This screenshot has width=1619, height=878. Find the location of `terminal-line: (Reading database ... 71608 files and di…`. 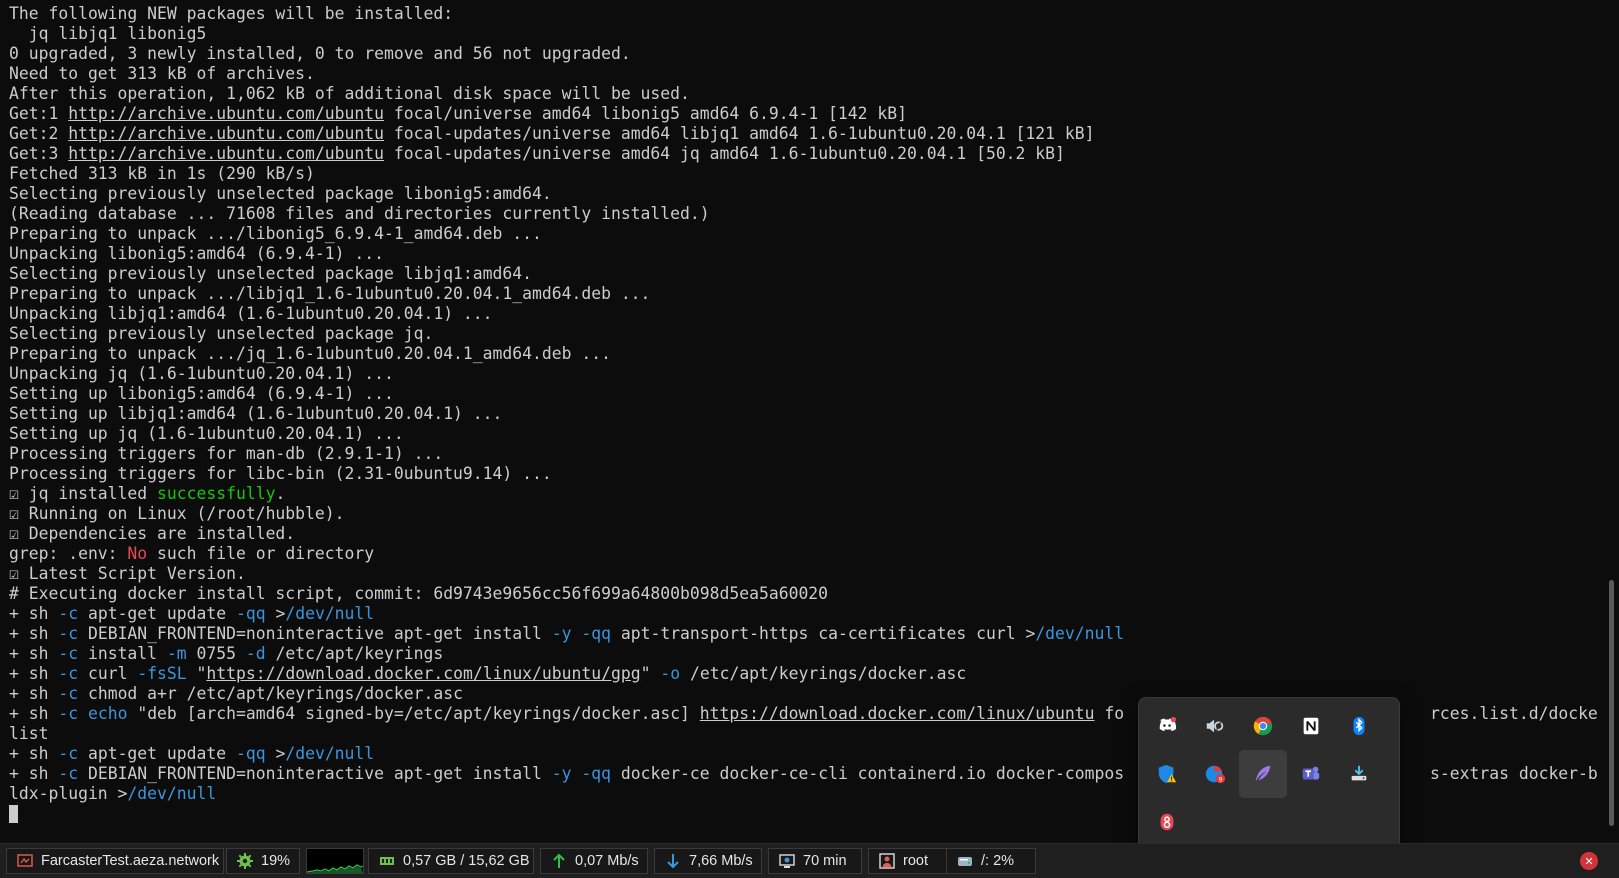

terminal-line: (Reading database ... 71608 files and di… is located at coordinates (804, 214).